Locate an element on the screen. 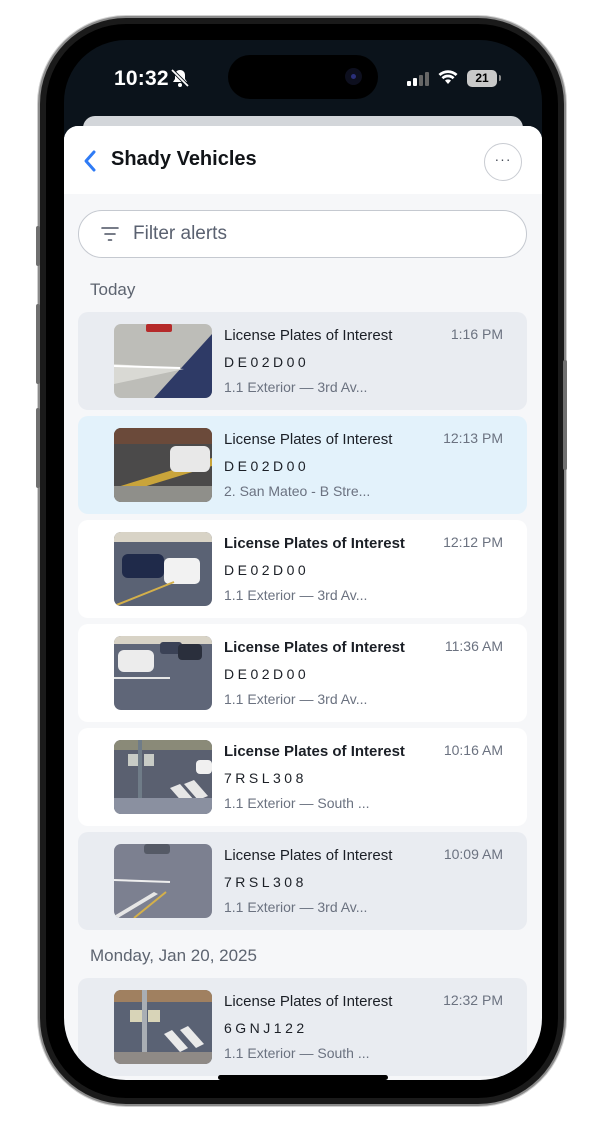 Image resolution: width=600 pixels, height=1130 pixels. alert-plate: 6GNJ122 is located at coordinates (266, 1028).